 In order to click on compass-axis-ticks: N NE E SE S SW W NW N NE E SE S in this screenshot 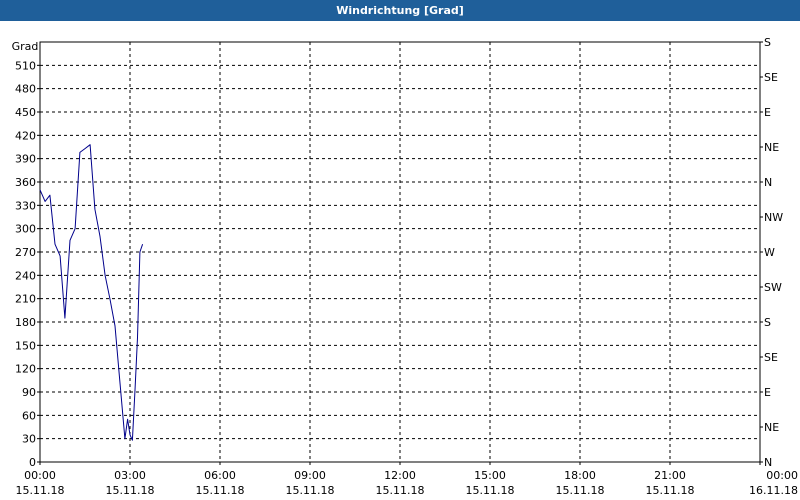, I will do `click(771, 252)`.